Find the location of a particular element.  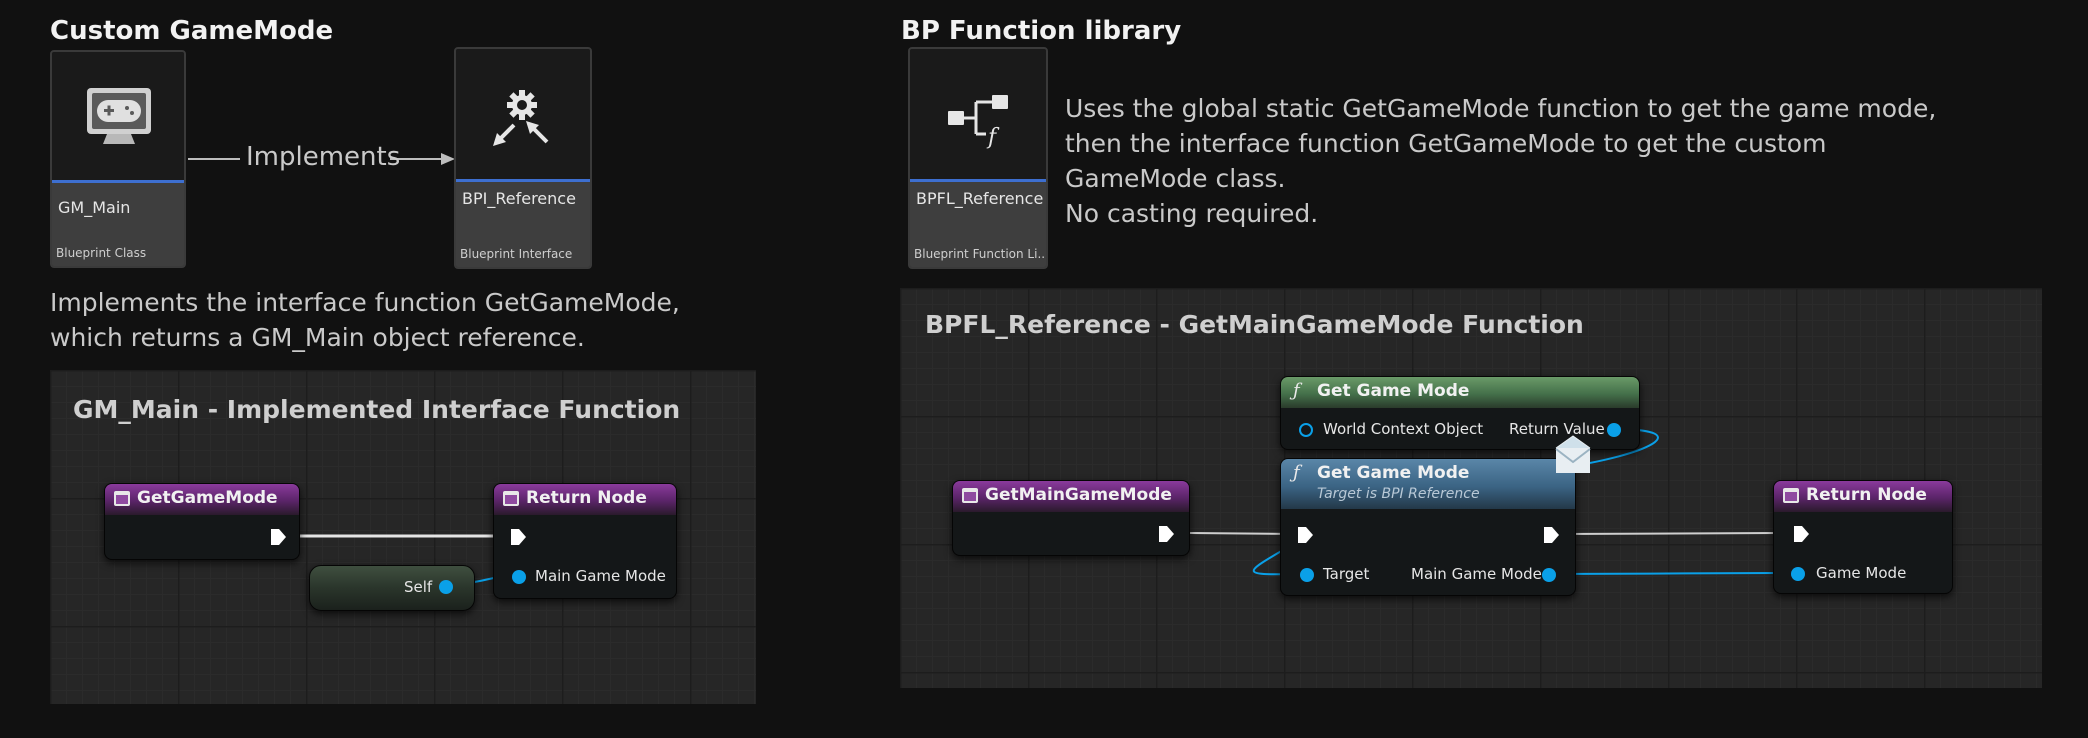

return-node-right: Return Node Game Mode is located at coordinates (1863, 537).